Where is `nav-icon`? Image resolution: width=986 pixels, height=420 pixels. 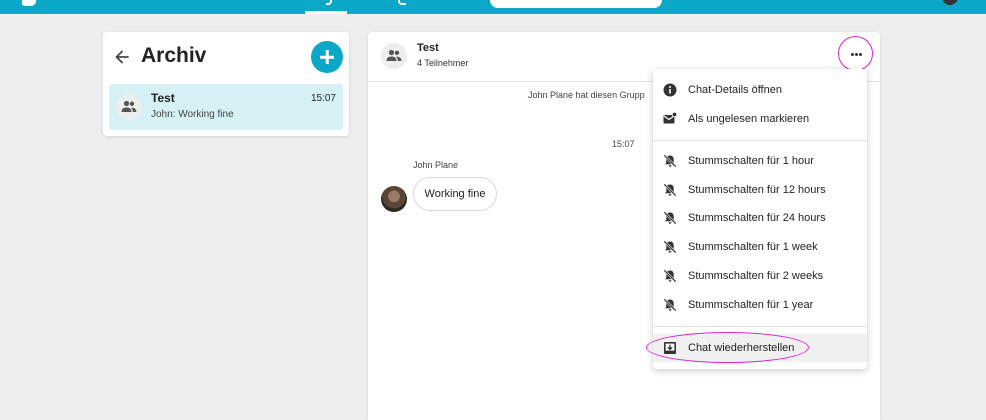
nav-icon is located at coordinates (329, 2).